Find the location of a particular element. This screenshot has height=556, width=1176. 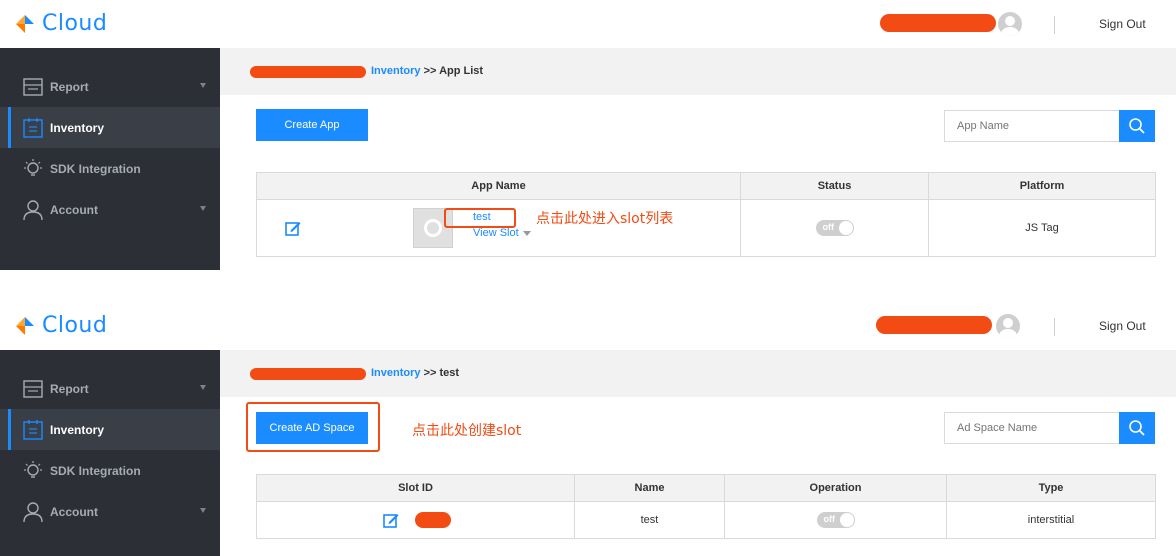

table-row: test View Slot off JS Tag is located at coordinates (706, 228).